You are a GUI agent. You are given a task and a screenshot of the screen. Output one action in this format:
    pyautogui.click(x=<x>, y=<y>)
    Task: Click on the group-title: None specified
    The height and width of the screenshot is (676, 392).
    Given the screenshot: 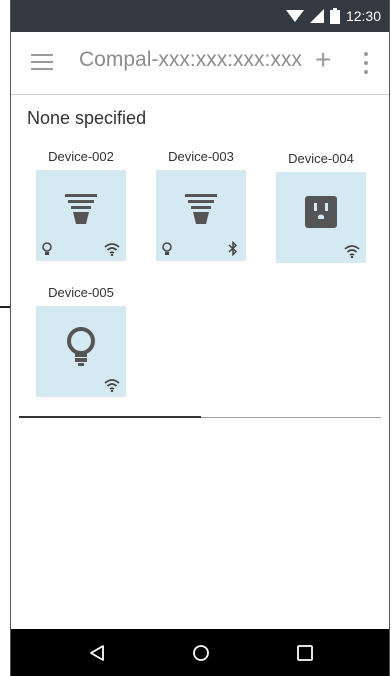 What is the action you would take?
    pyautogui.click(x=87, y=118)
    